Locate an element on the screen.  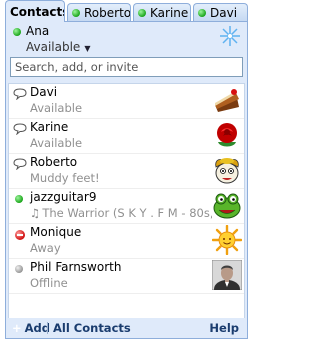
contact-status: Offline is located at coordinates (49, 283).